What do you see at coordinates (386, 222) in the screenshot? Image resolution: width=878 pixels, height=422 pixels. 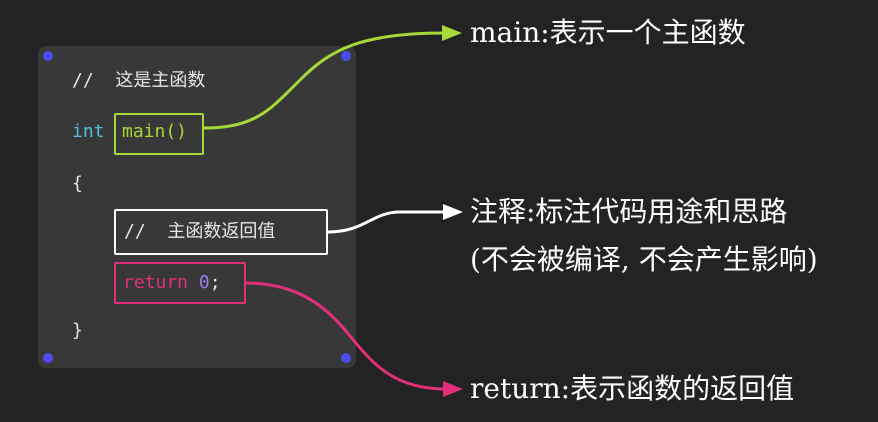 I see `comment-connector` at bounding box center [386, 222].